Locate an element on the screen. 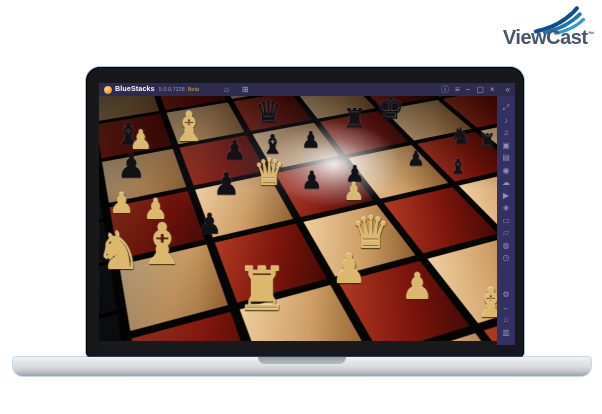 This screenshot has width=602, height=414. chess-piece-black-queen: ♛ is located at coordinates (268, 113).